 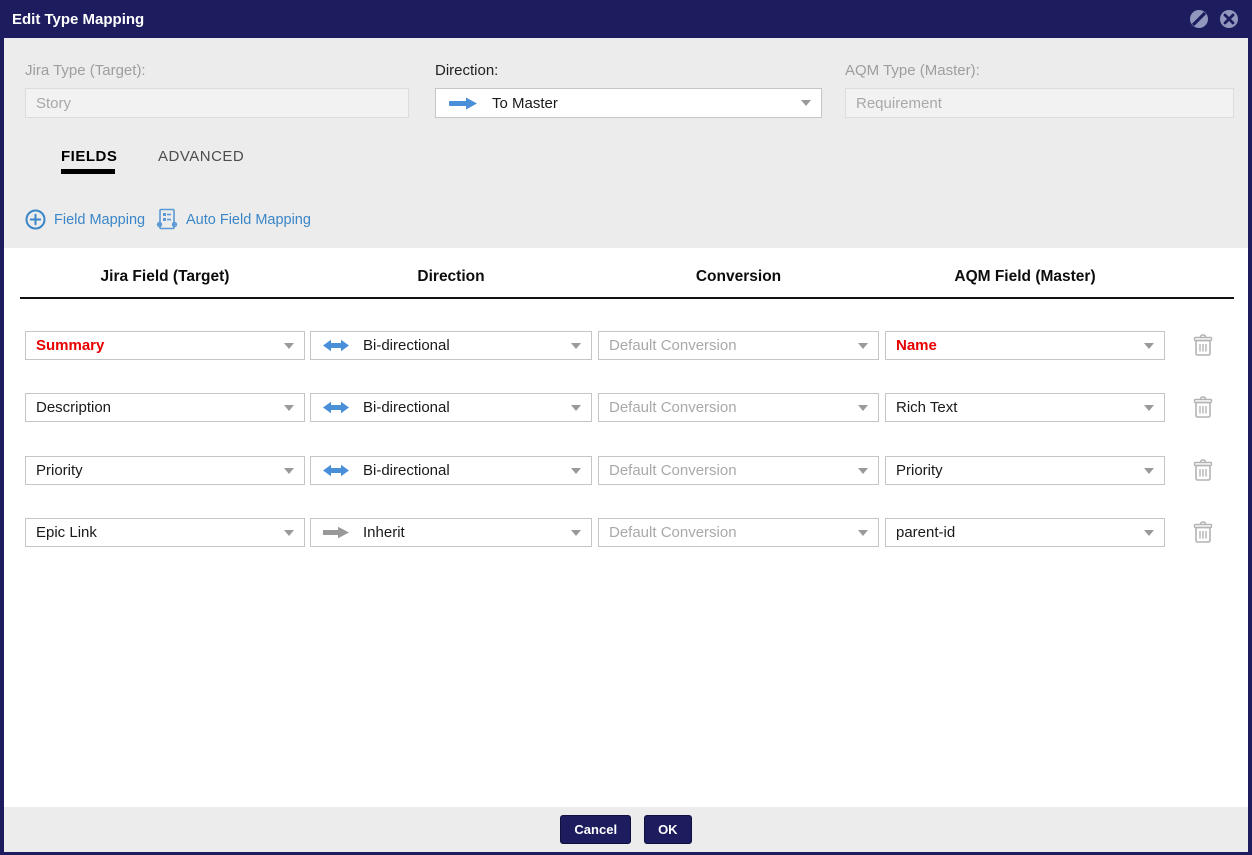 I want to click on jira-field-dropdown: Priority, so click(x=165, y=470).